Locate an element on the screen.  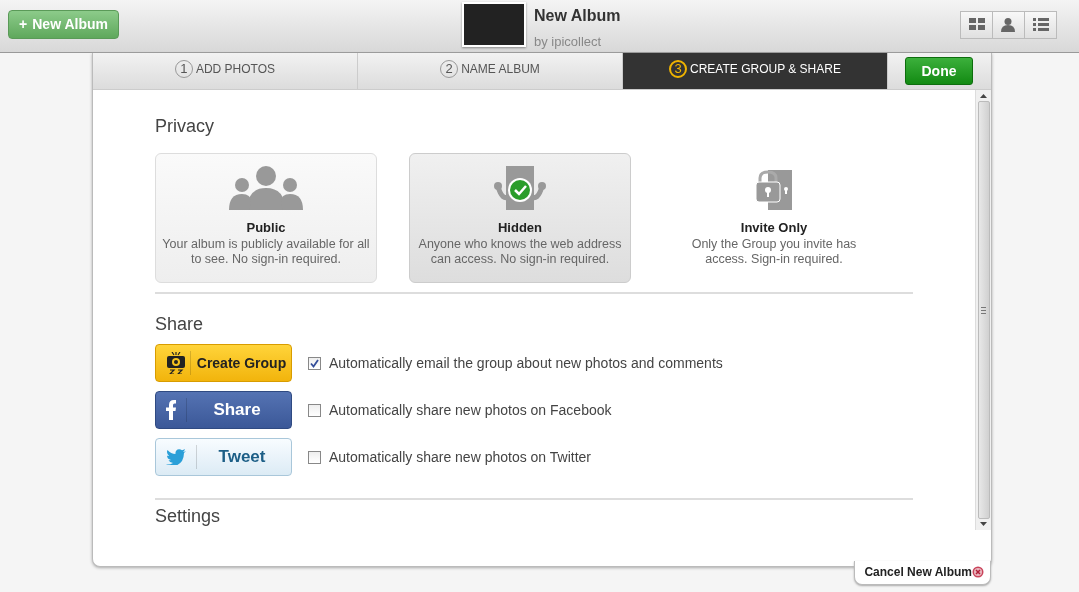
album-title: New Album is located at coordinates (577, 16).